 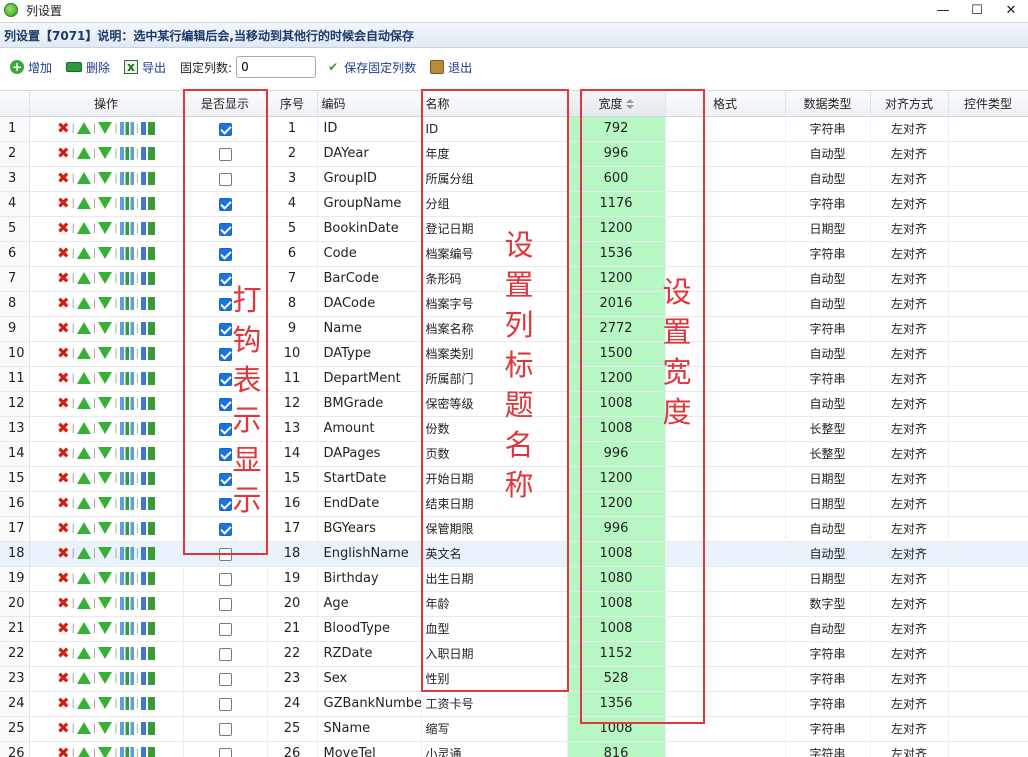 I want to click on name-cell: 份数, so click(x=494, y=429).